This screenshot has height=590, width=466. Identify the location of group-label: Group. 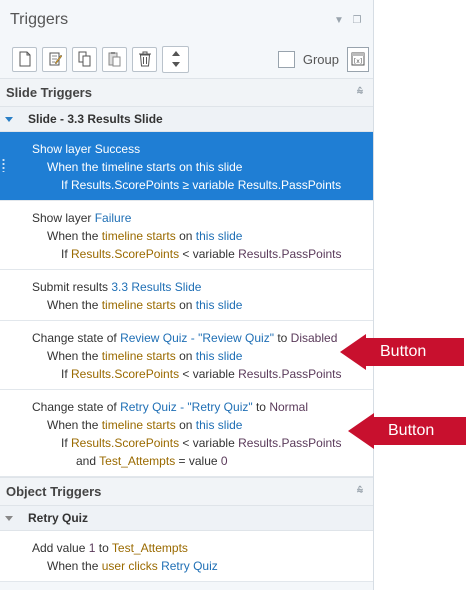
(320, 59).